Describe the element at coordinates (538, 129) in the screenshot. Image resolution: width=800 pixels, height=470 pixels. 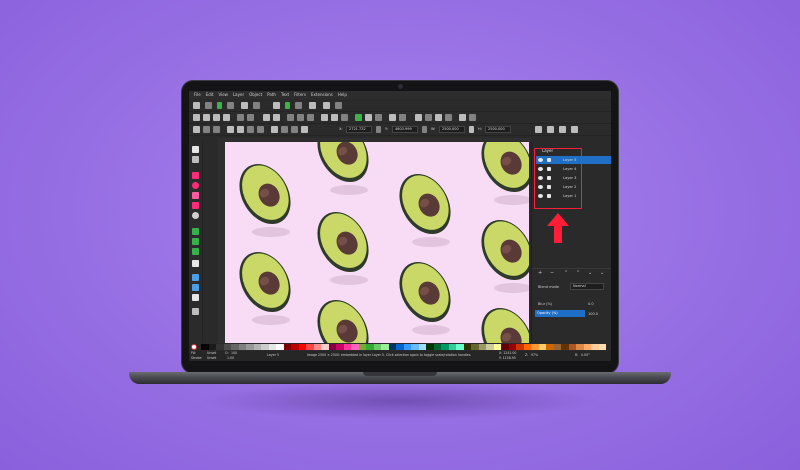
I see `scale-stroke-icon` at that location.